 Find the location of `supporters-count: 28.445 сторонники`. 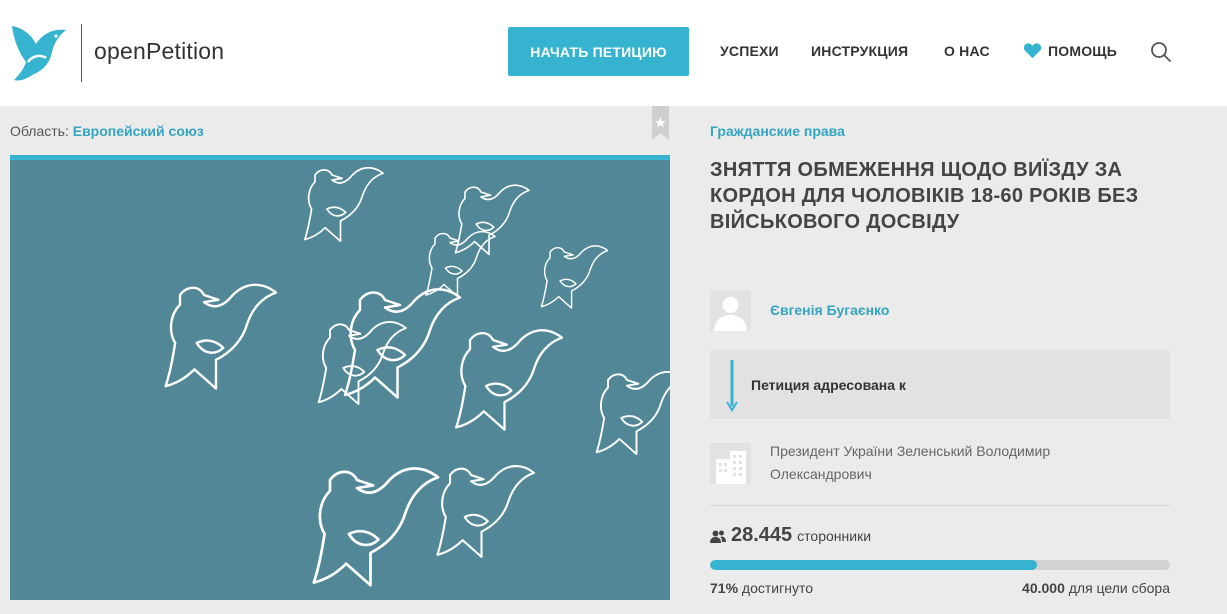

supporters-count: 28.445 сторонники is located at coordinates (790, 535).